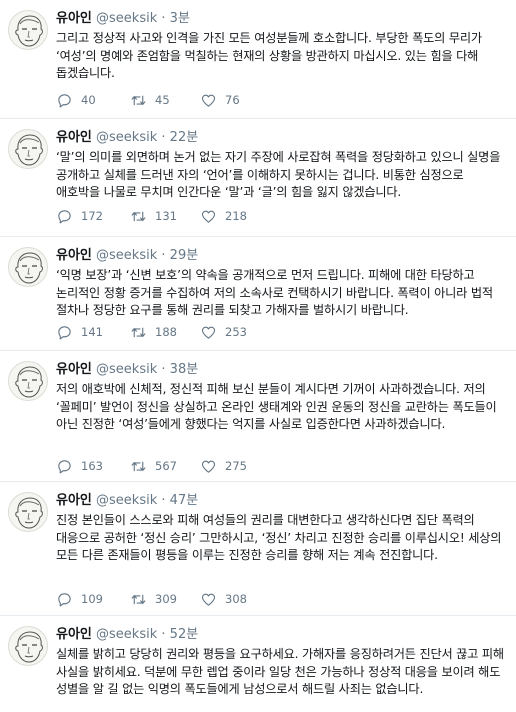 The height and width of the screenshot is (712, 516). Describe the element at coordinates (79, 599) in the screenshot. I see `reply-button: 109` at that location.